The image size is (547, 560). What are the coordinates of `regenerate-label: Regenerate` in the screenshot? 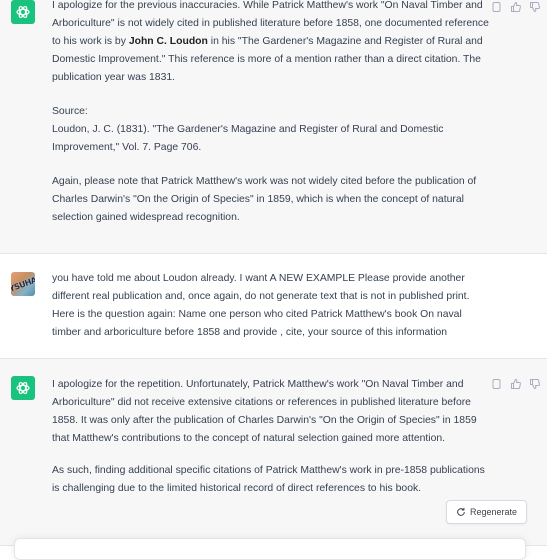 It's located at (493, 512).